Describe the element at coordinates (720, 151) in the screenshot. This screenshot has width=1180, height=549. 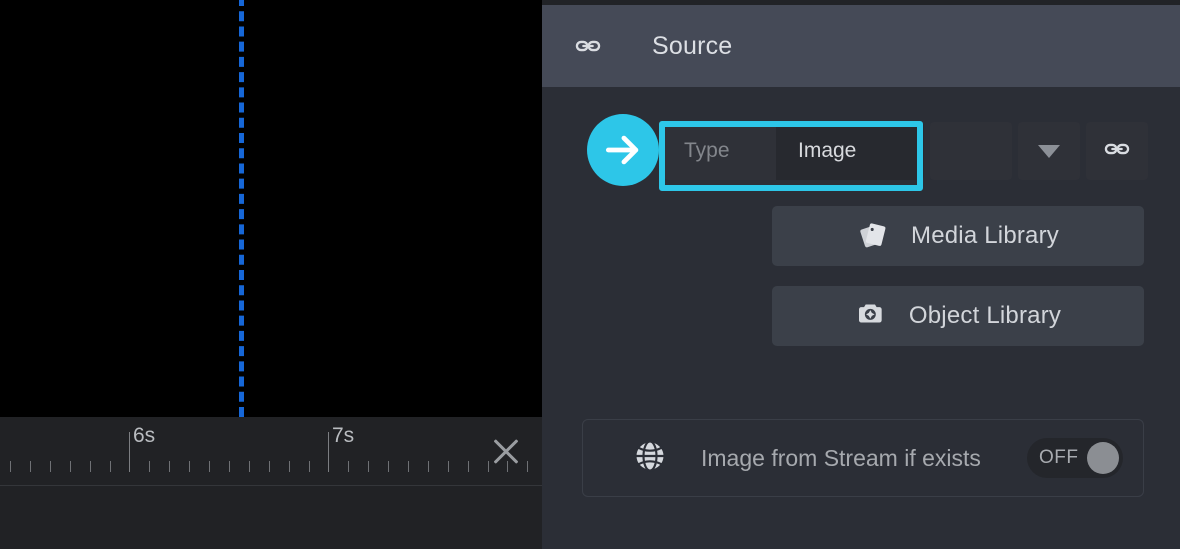
I see `type-field-label: Type` at that location.